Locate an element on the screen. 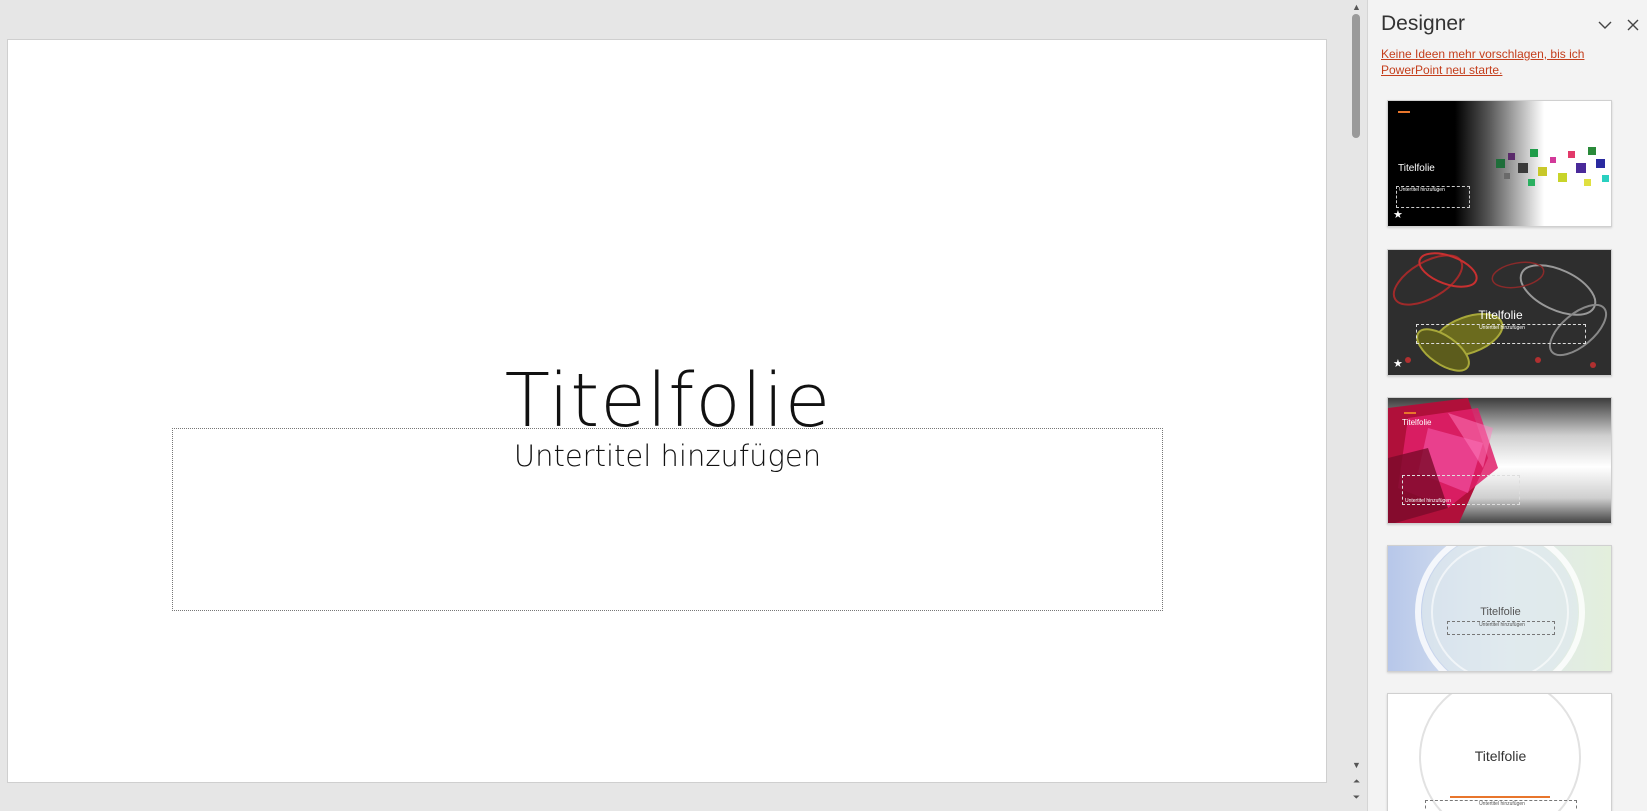 The height and width of the screenshot is (811, 1647). scrollbar-thumb is located at coordinates (1356, 76).